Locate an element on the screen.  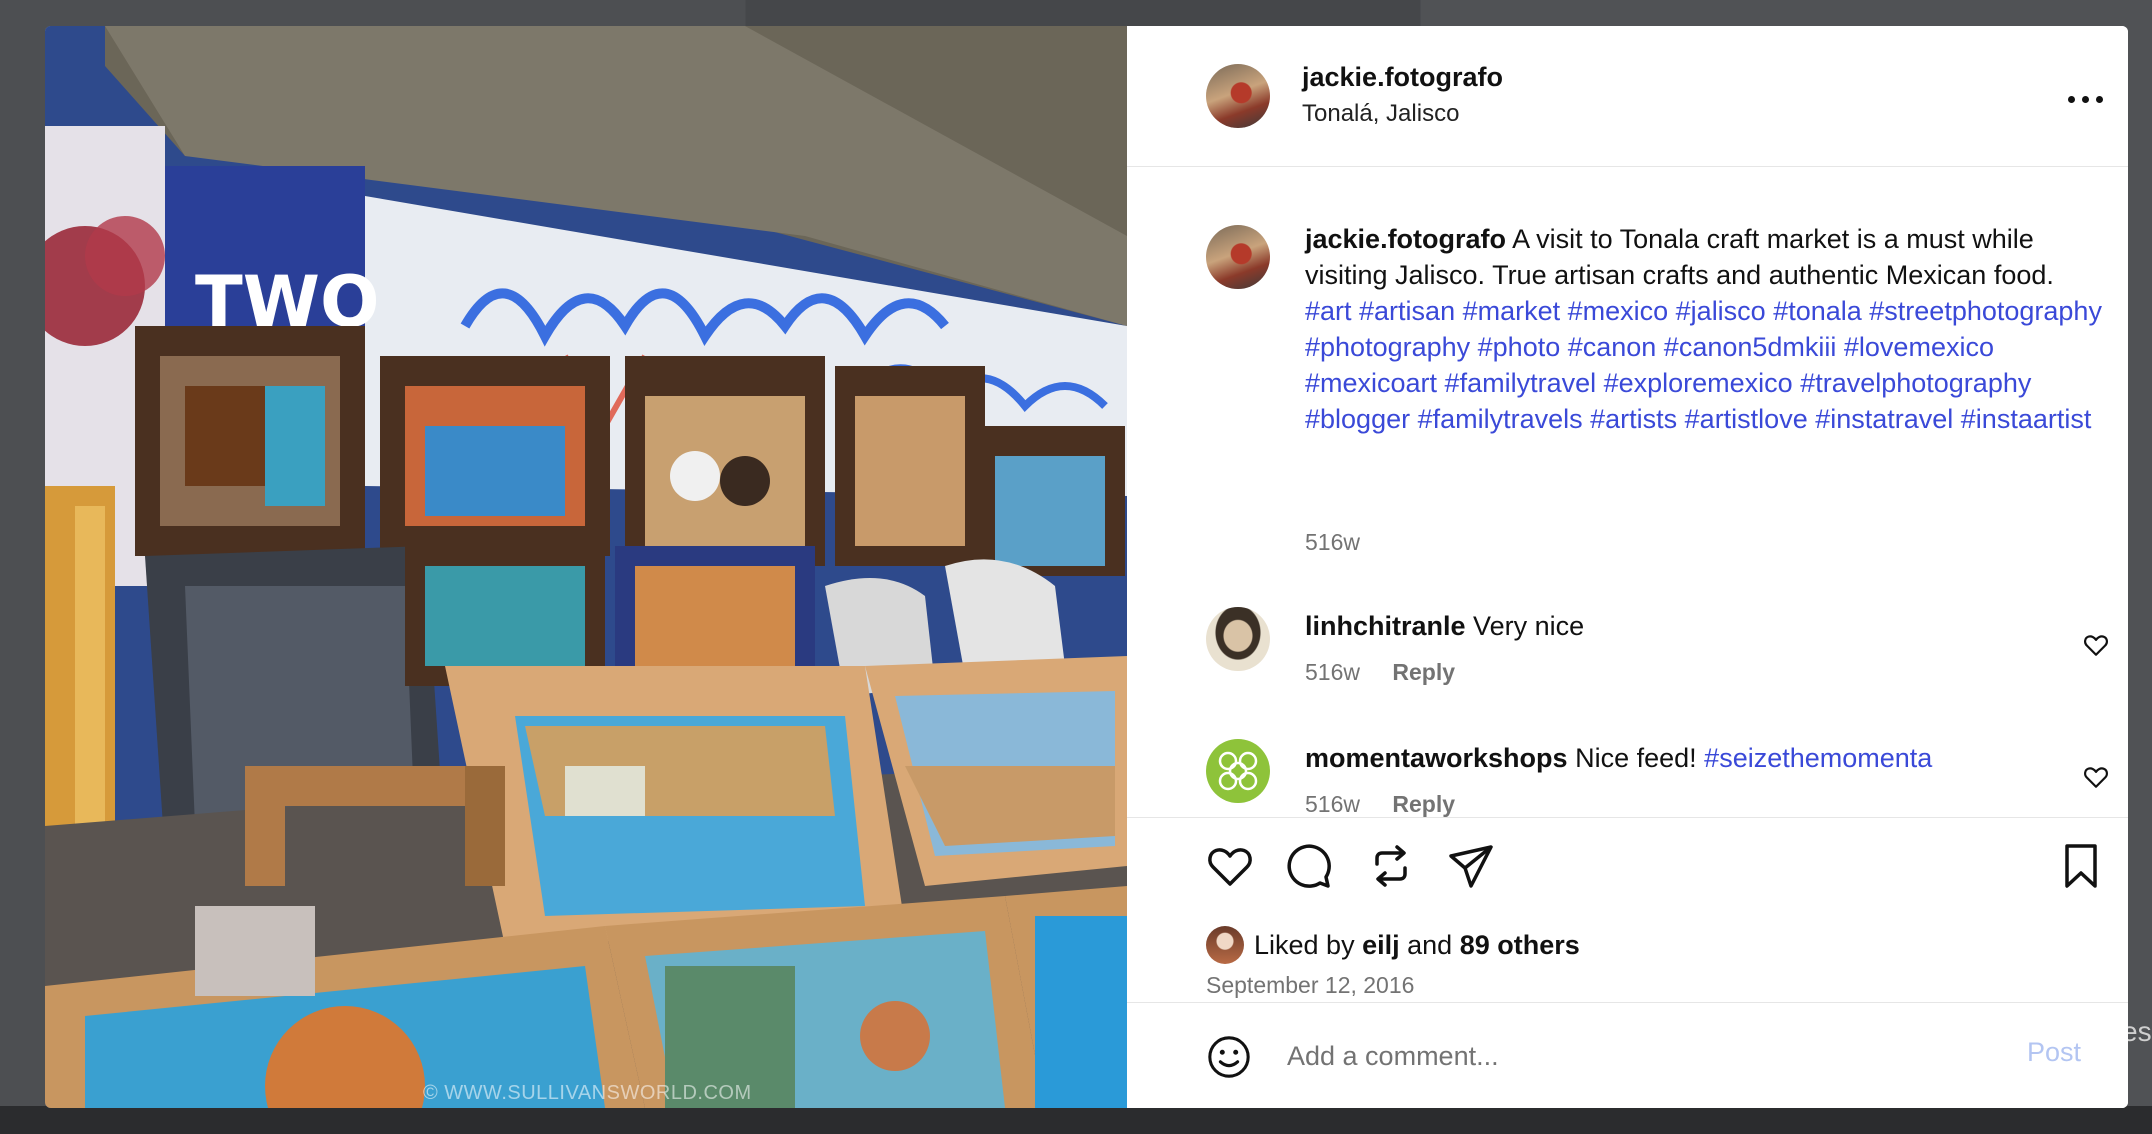
background-strip is located at coordinates (1076, 1120).